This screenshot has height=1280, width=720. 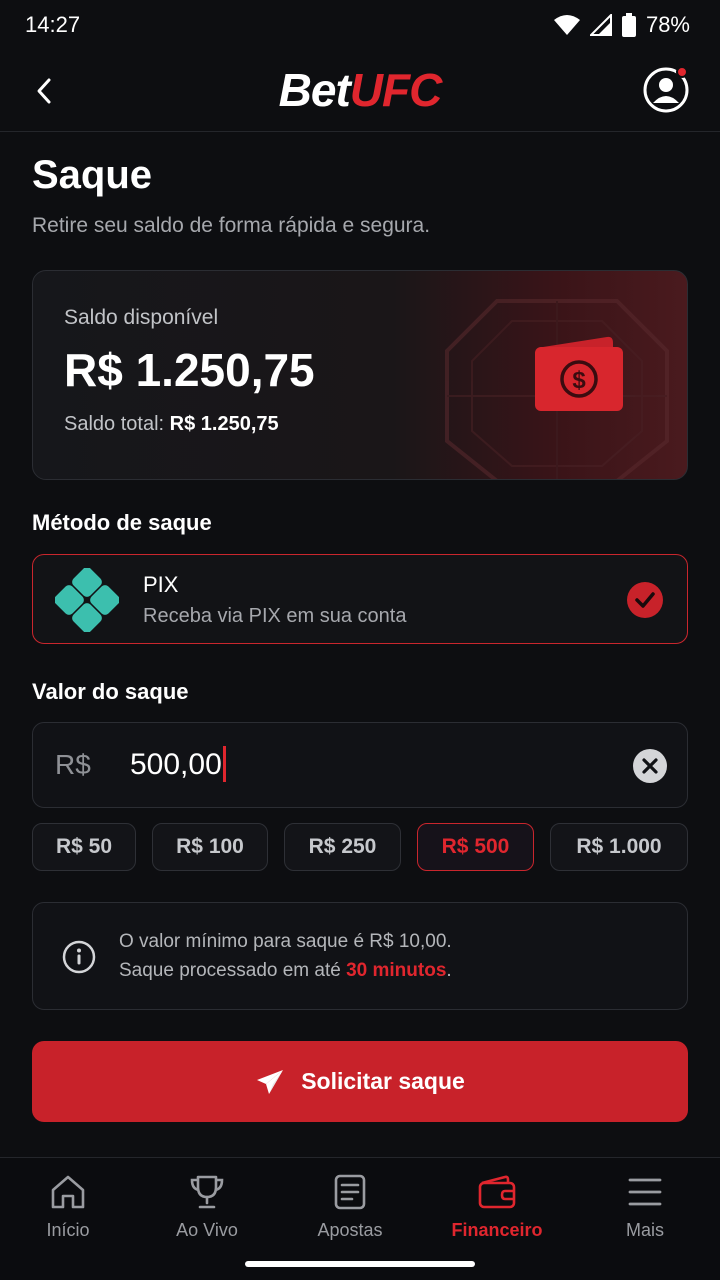 What do you see at coordinates (497, 1230) in the screenshot?
I see `nav-label-financeiro: Financeiro` at bounding box center [497, 1230].